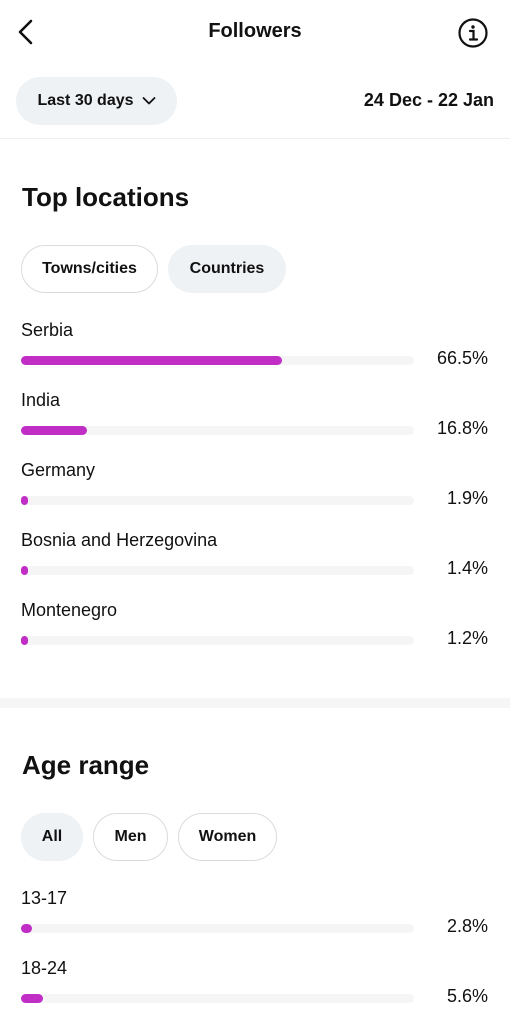 This screenshot has width=510, height=1026. Describe the element at coordinates (255, 992) in the screenshot. I see `age-row: 18-24 5.6%` at that location.